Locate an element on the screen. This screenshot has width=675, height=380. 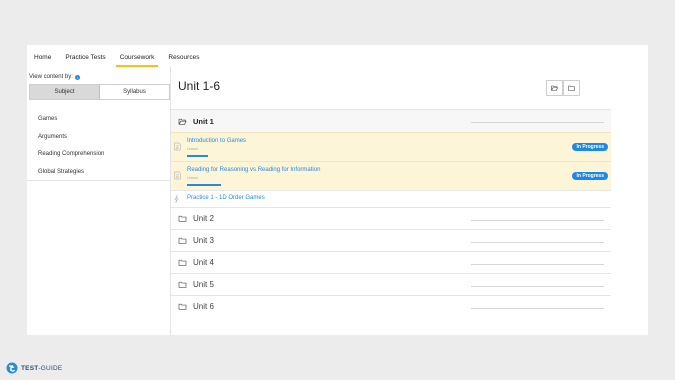
lesson-title: Introduction to Games is located at coordinates (216, 141).